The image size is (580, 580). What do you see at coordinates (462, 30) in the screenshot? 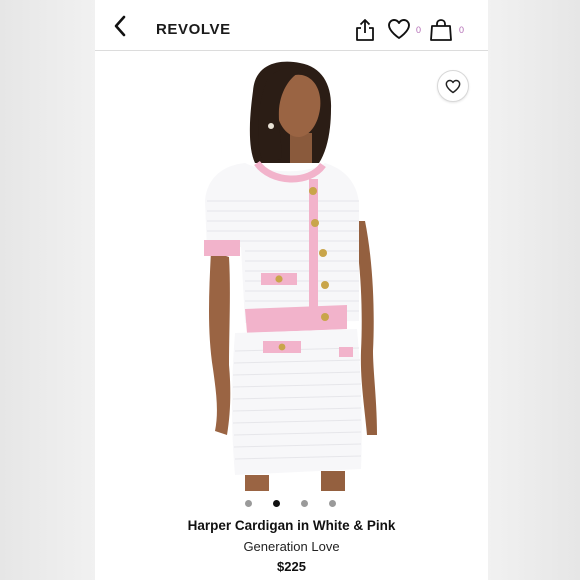
I see `bag-count: 0` at bounding box center [462, 30].